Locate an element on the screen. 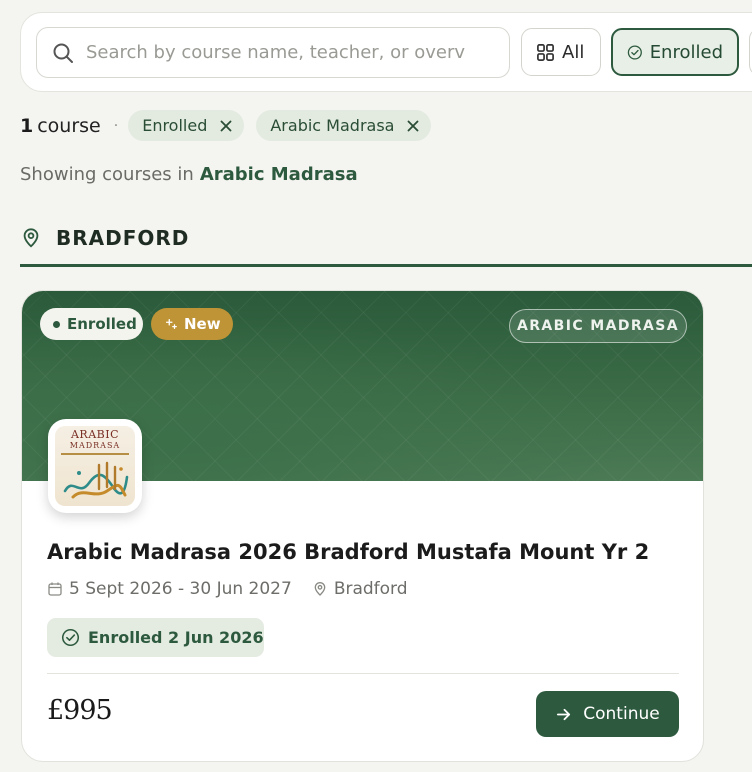 This screenshot has height=772, width=752. card-divider is located at coordinates (363, 673).